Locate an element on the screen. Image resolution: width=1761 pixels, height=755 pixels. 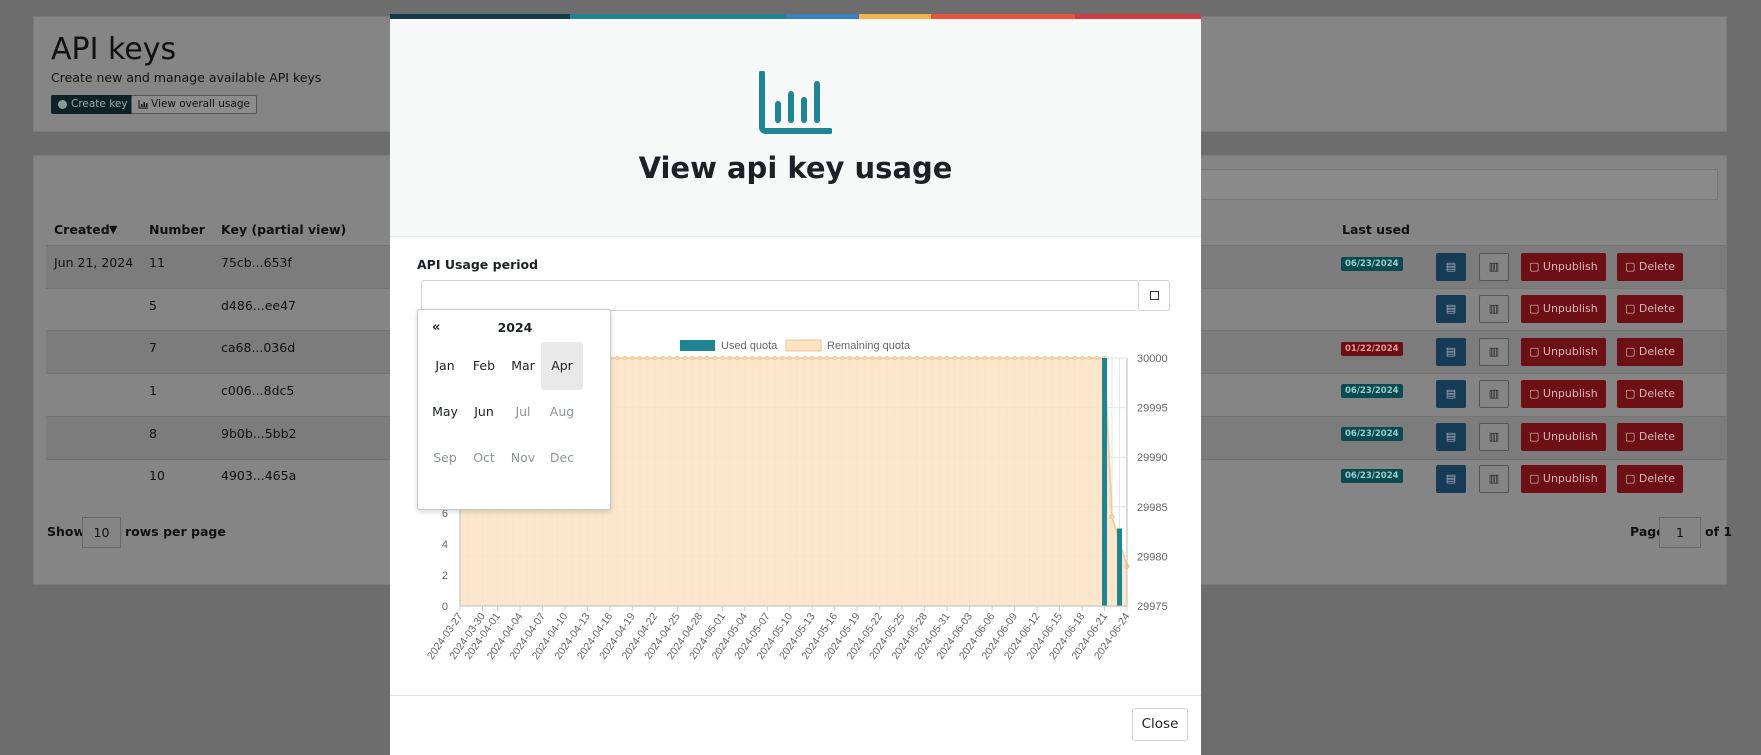
bar-chart-icon is located at coordinates (795, 102).